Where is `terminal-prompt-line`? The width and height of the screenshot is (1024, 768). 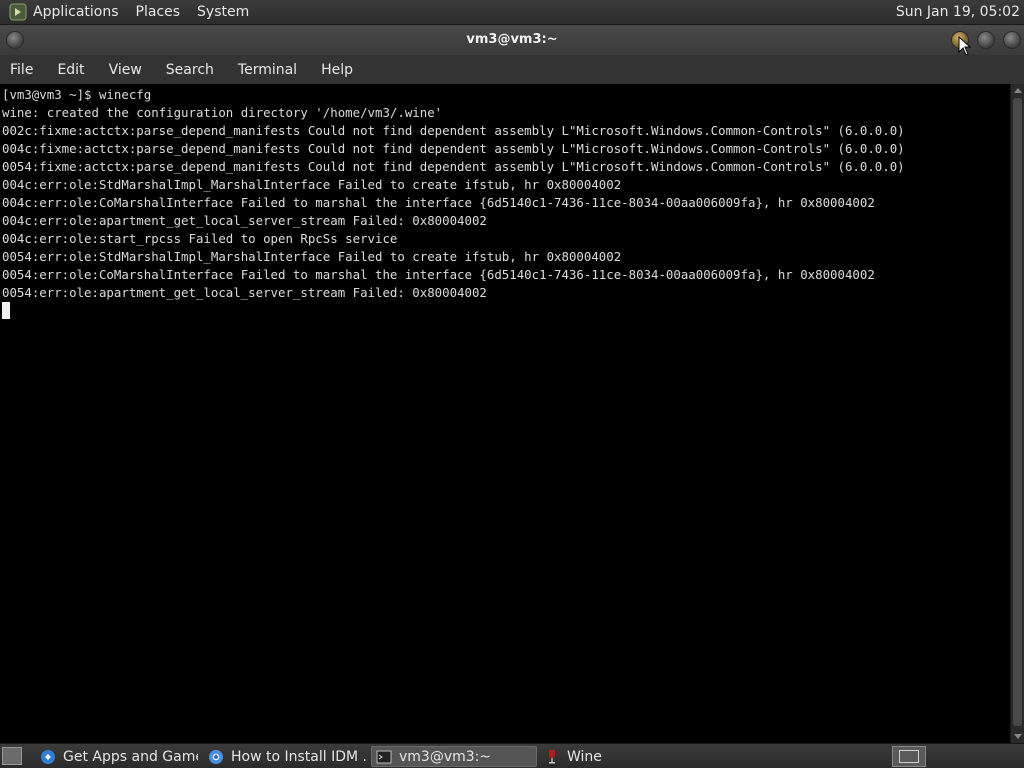 terminal-prompt-line is located at coordinates (506, 311).